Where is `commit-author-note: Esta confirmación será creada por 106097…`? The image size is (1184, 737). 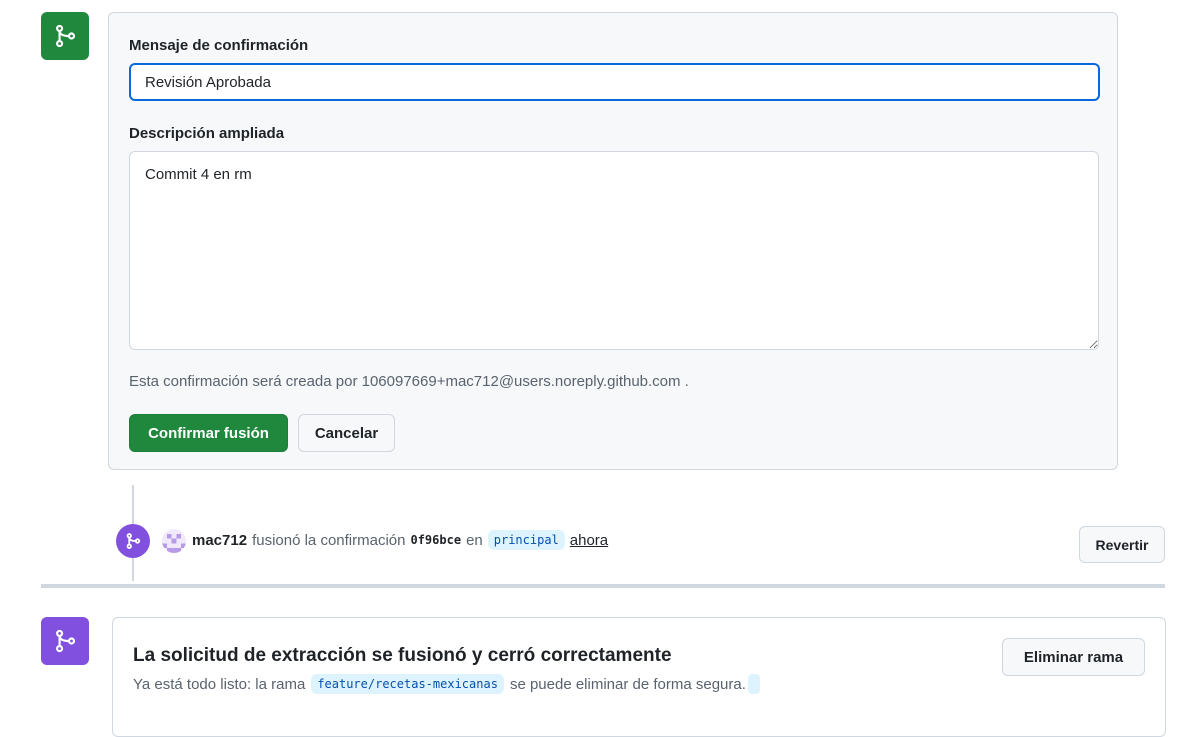
commit-author-note: Esta confirmación será creada por 106097… is located at coordinates (409, 381).